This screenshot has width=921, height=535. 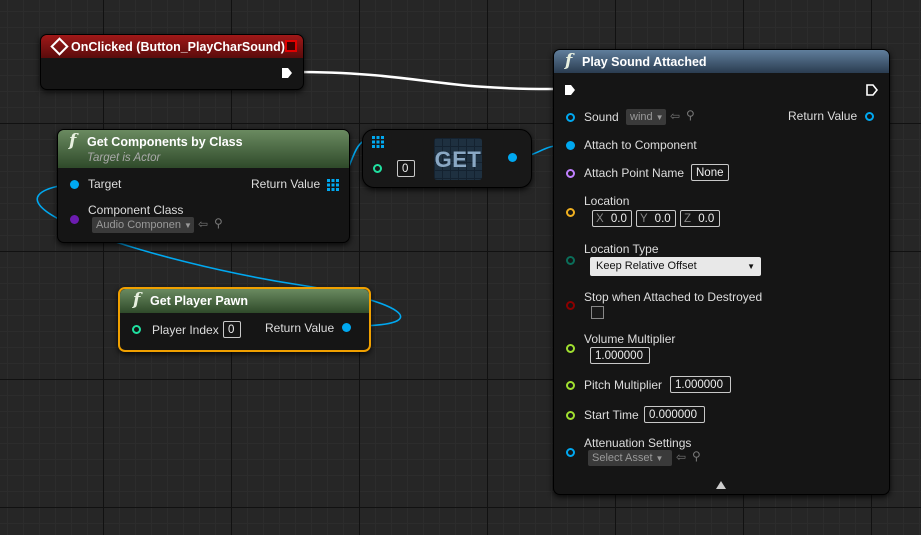 I want to click on get-label-box: GET, so click(x=458, y=159).